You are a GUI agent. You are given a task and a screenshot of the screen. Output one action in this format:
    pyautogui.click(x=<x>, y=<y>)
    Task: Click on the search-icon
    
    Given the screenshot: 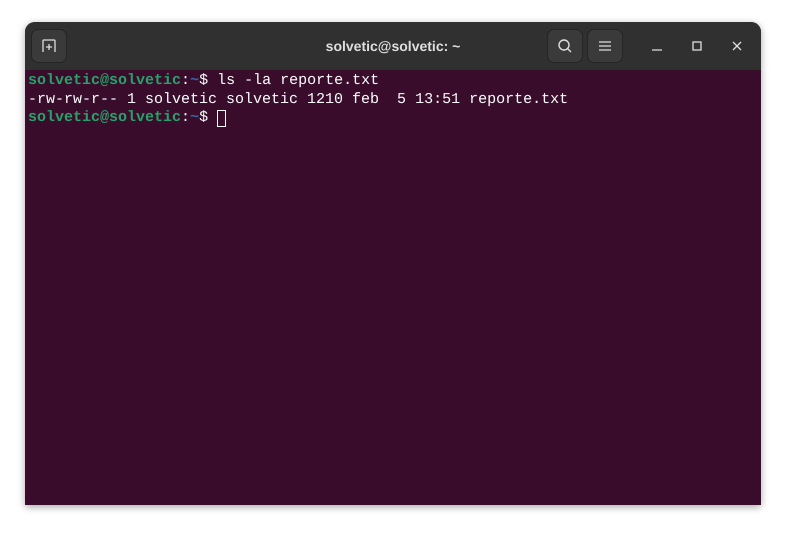 What is the action you would take?
    pyautogui.click(x=565, y=46)
    